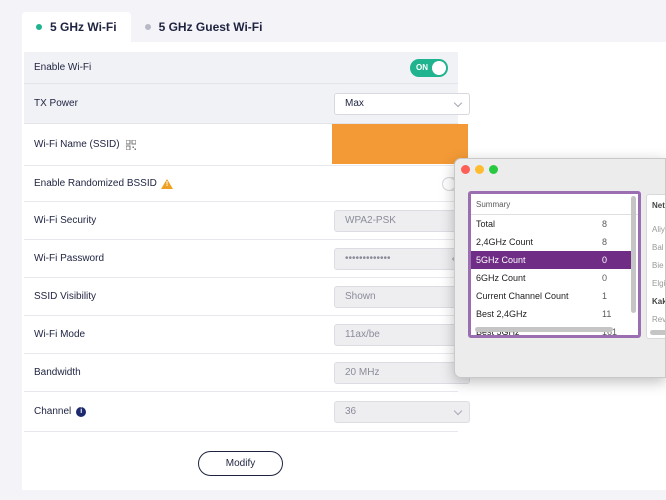 Image resolution: width=666 pixels, height=500 pixels. I want to click on tx-power-label: TX Power, so click(56, 103).